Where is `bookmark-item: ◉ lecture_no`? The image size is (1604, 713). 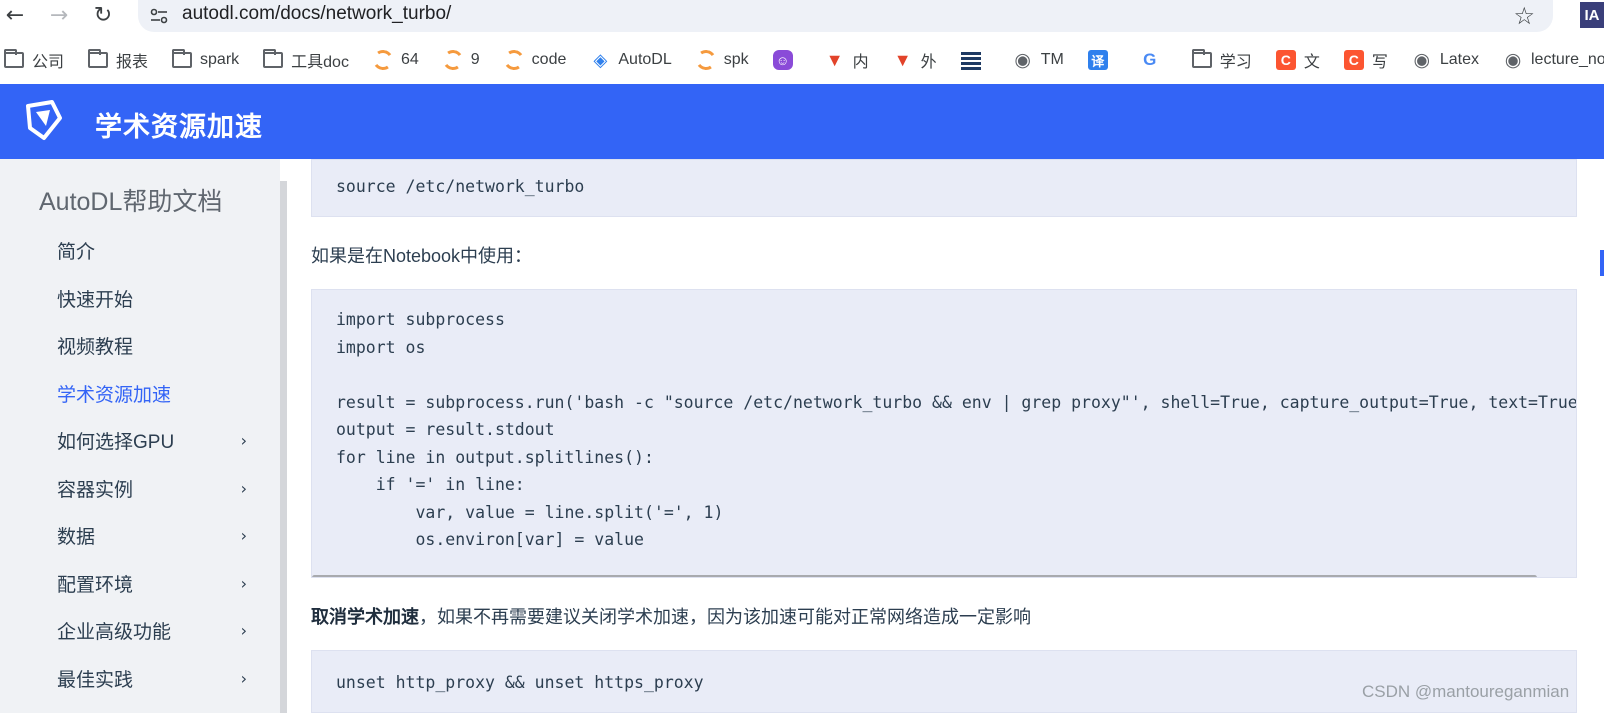 bookmark-item: ◉ lecture_no is located at coordinates (1553, 60).